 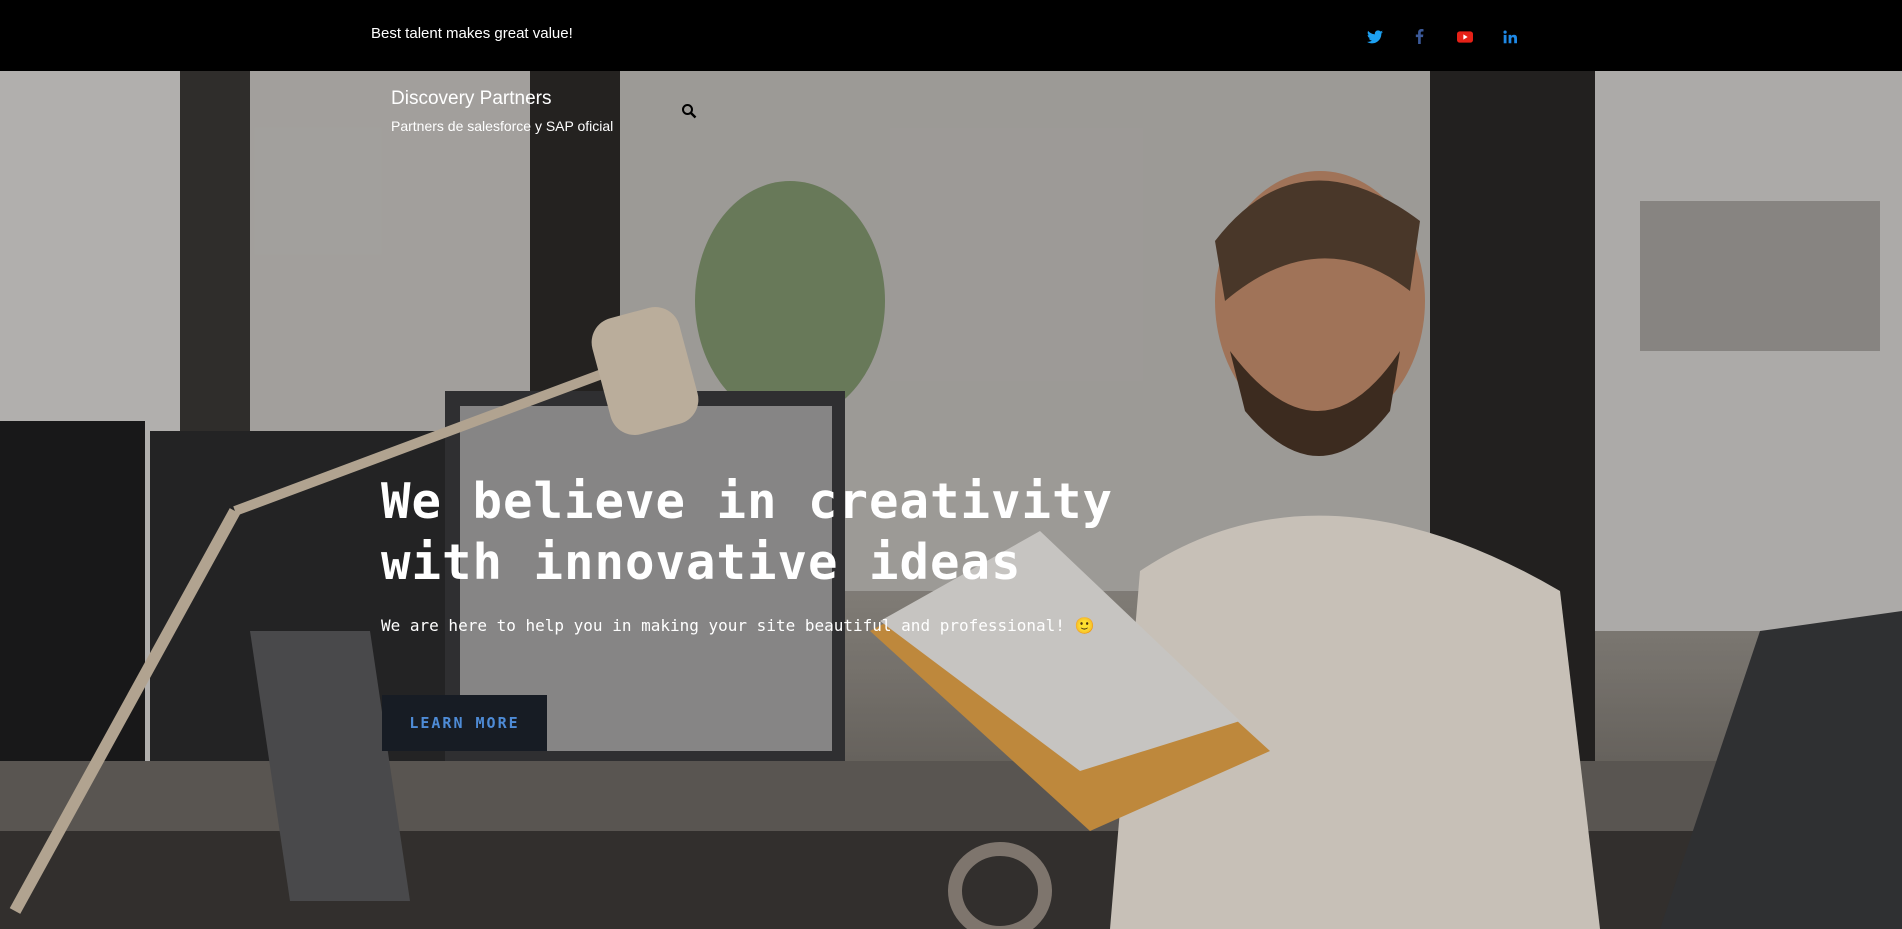 I want to click on site-title: Discovery Partners, so click(x=471, y=99).